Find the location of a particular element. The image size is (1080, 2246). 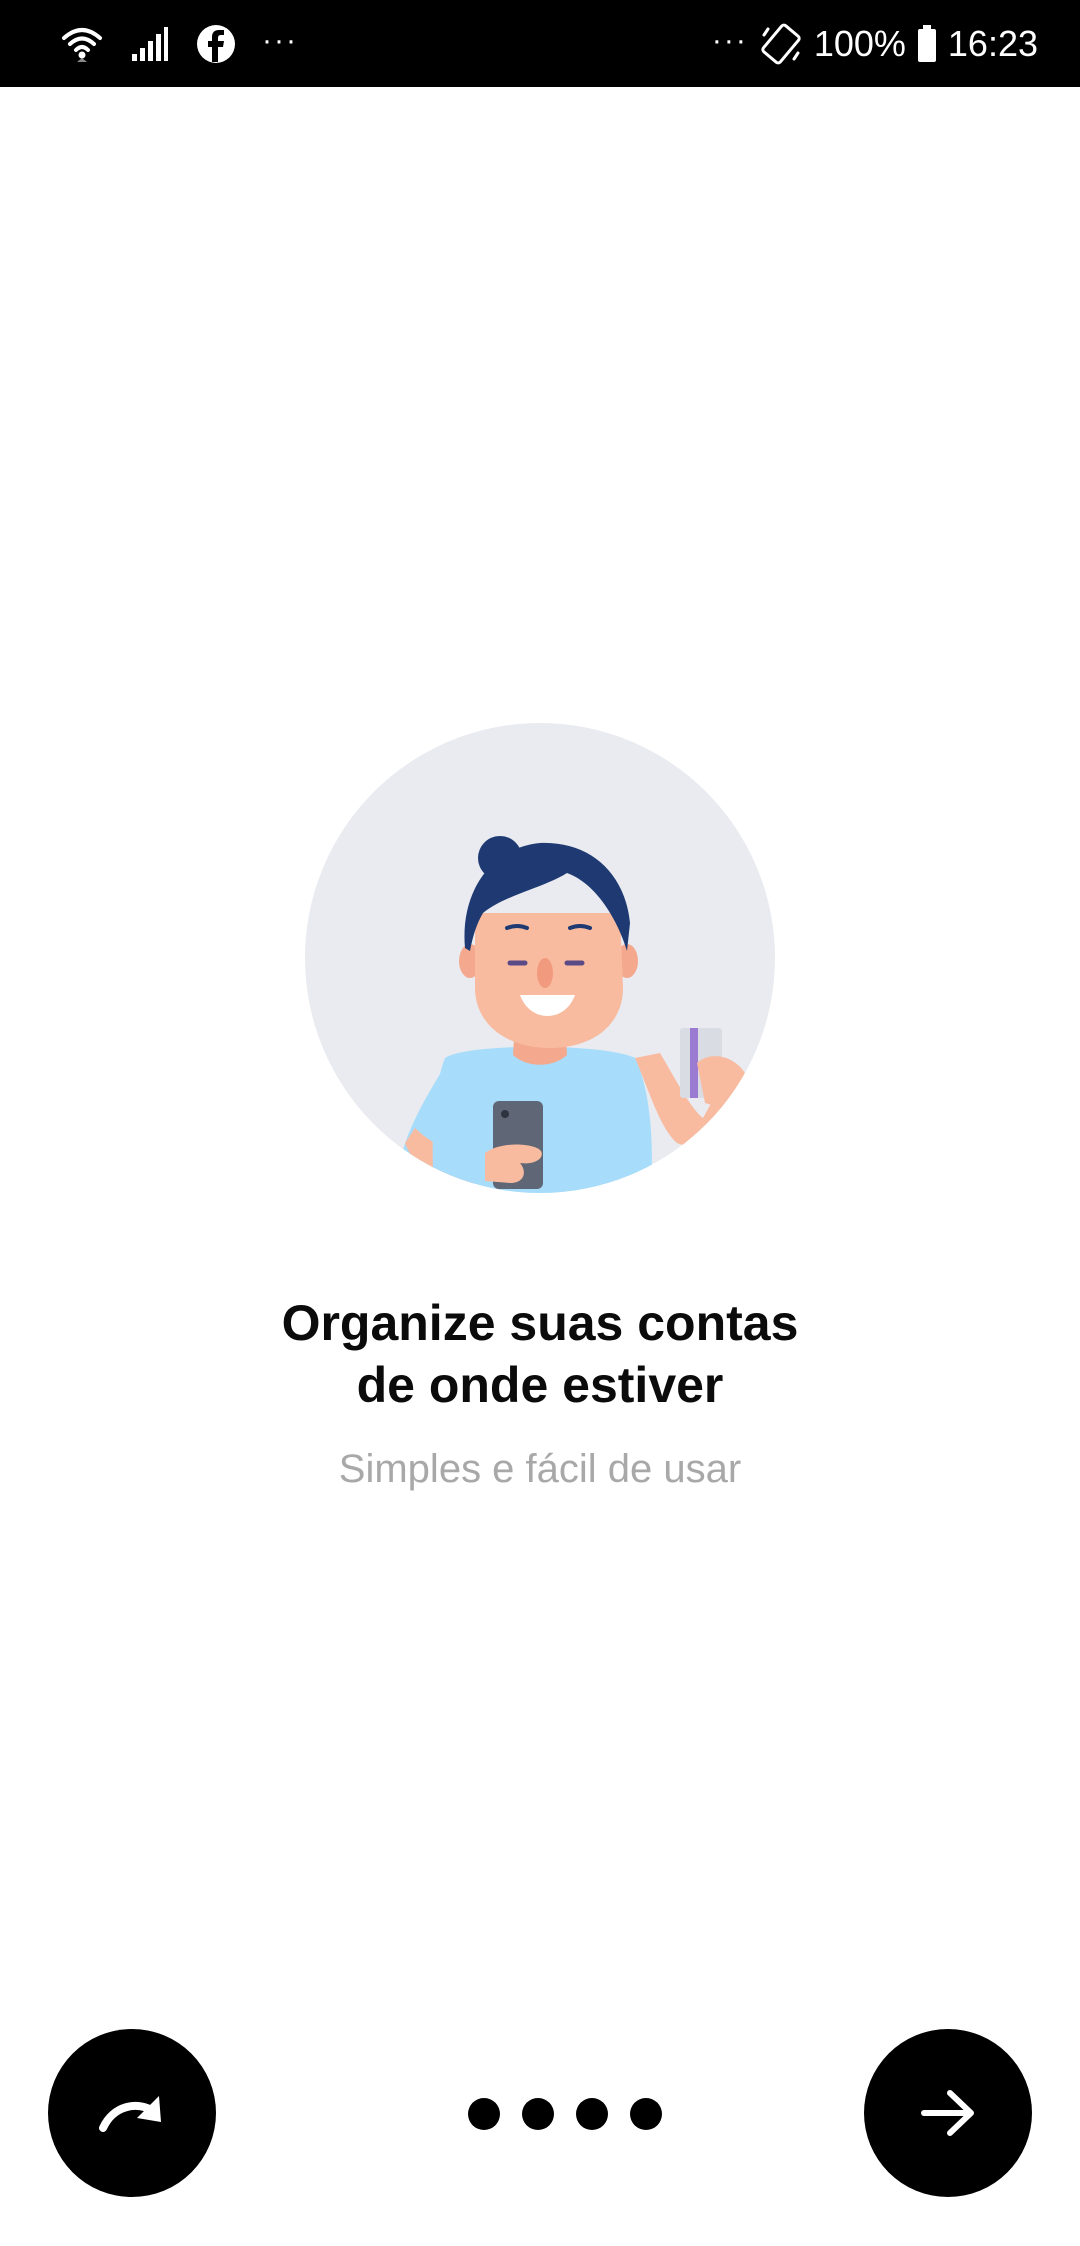

onboarding-subtitle: Simples e fácil de usar is located at coordinates (540, 1469).